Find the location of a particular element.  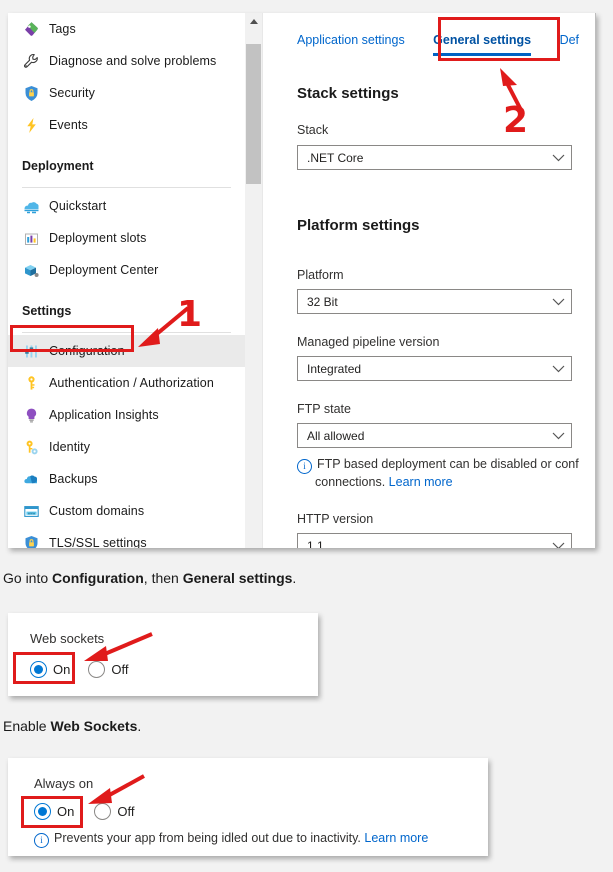

sidebar-item-tls-ssl-settings: TLS/SSL settings is located at coordinates (126, 537).